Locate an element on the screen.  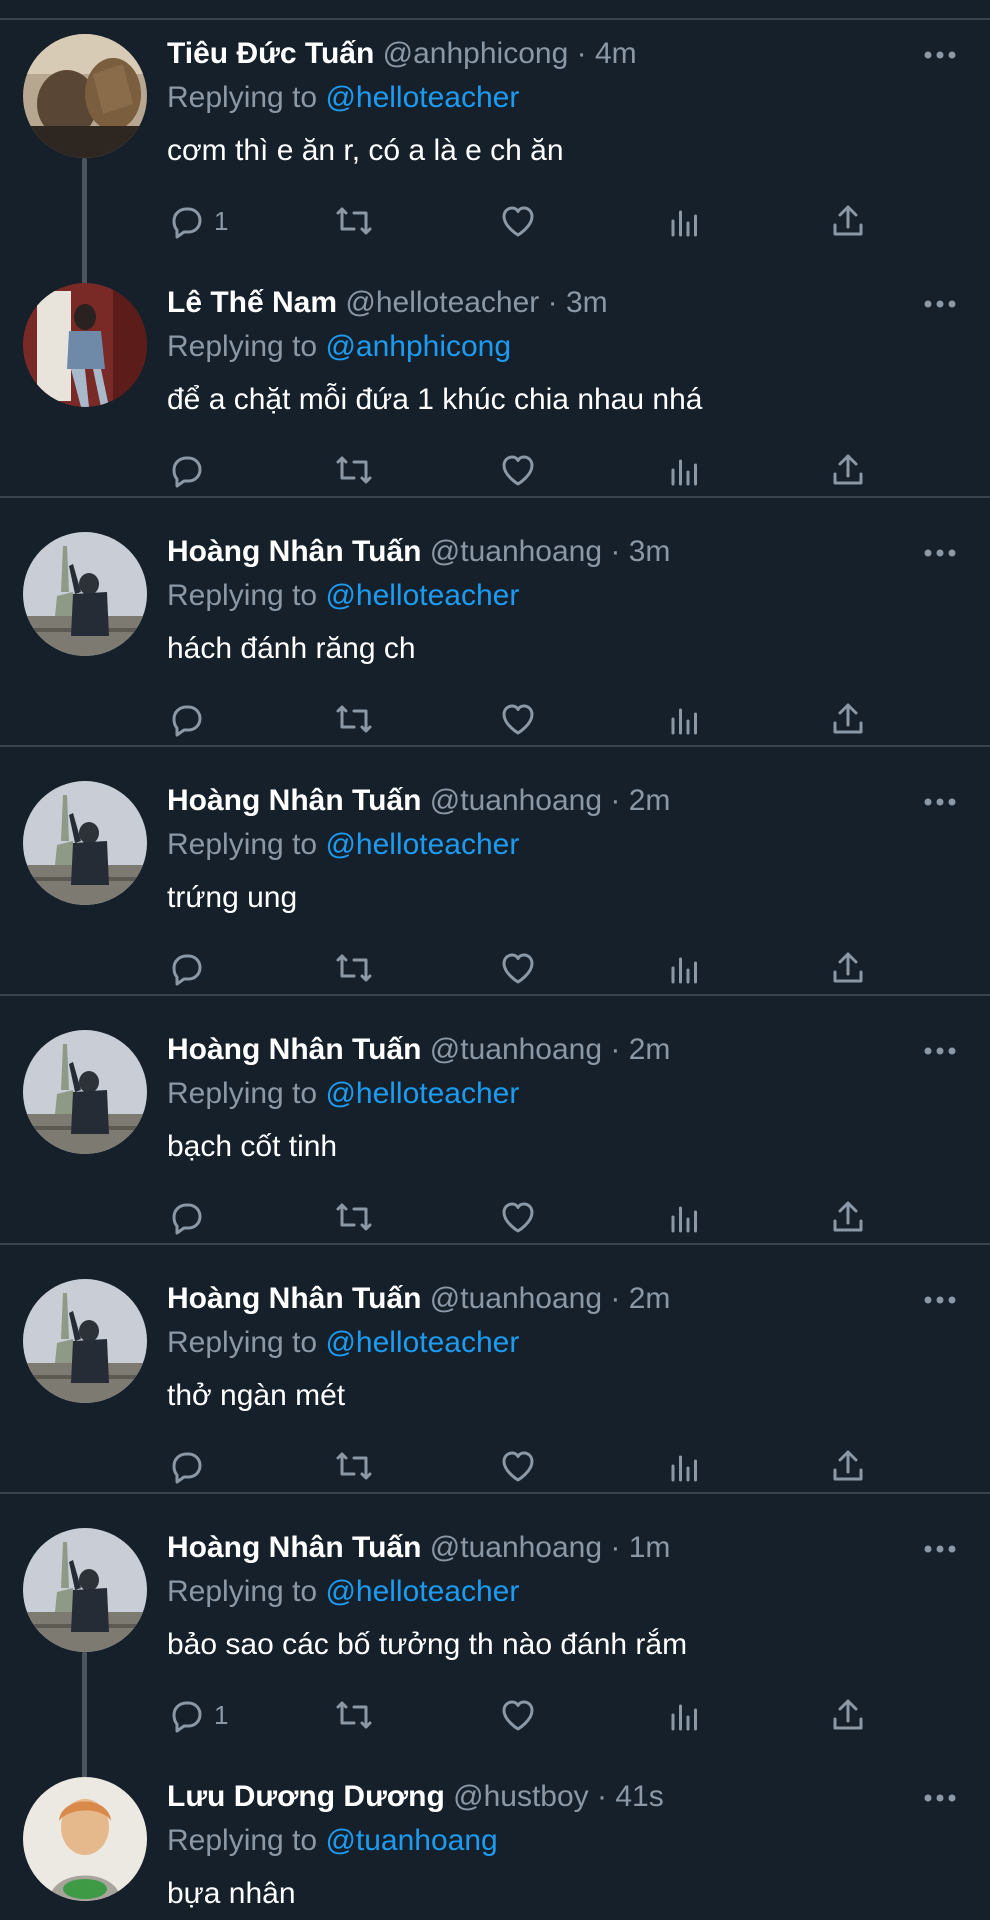
display-name: Lưu Dương Dương is located at coordinates (306, 1796).